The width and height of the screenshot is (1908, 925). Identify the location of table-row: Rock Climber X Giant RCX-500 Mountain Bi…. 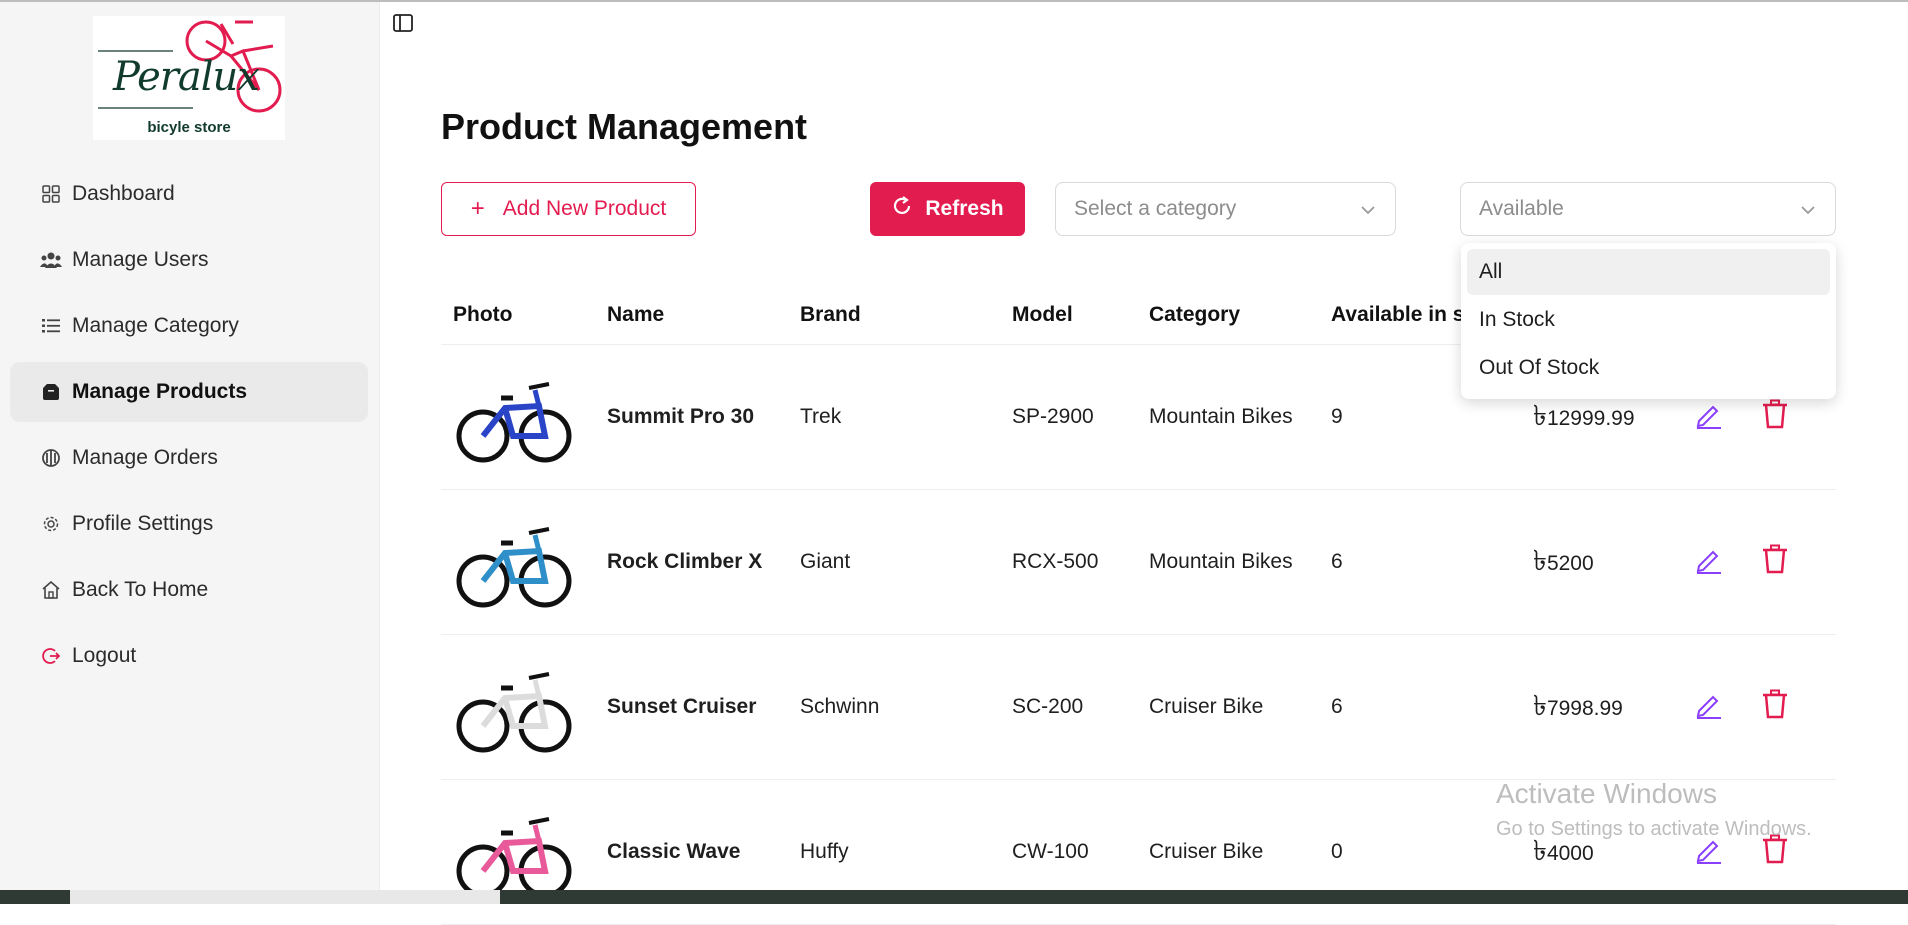
(1138, 562).